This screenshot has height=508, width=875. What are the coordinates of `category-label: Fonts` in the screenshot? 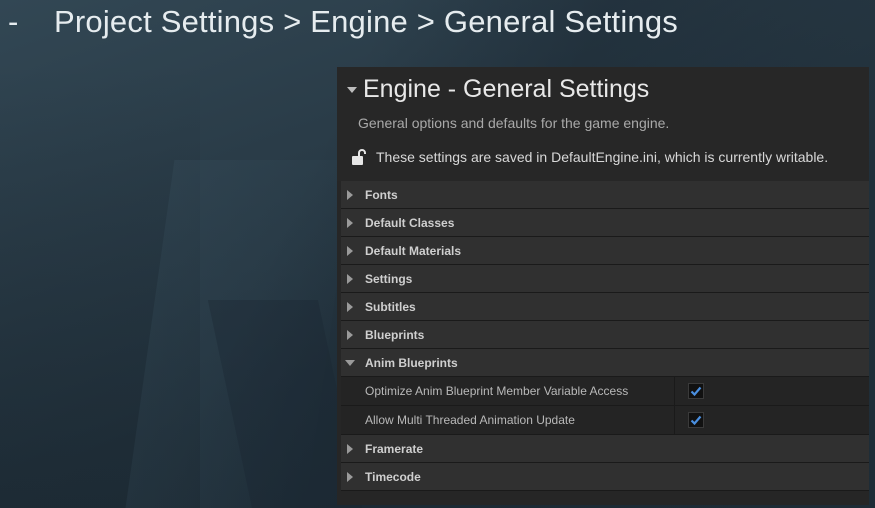 It's located at (381, 194).